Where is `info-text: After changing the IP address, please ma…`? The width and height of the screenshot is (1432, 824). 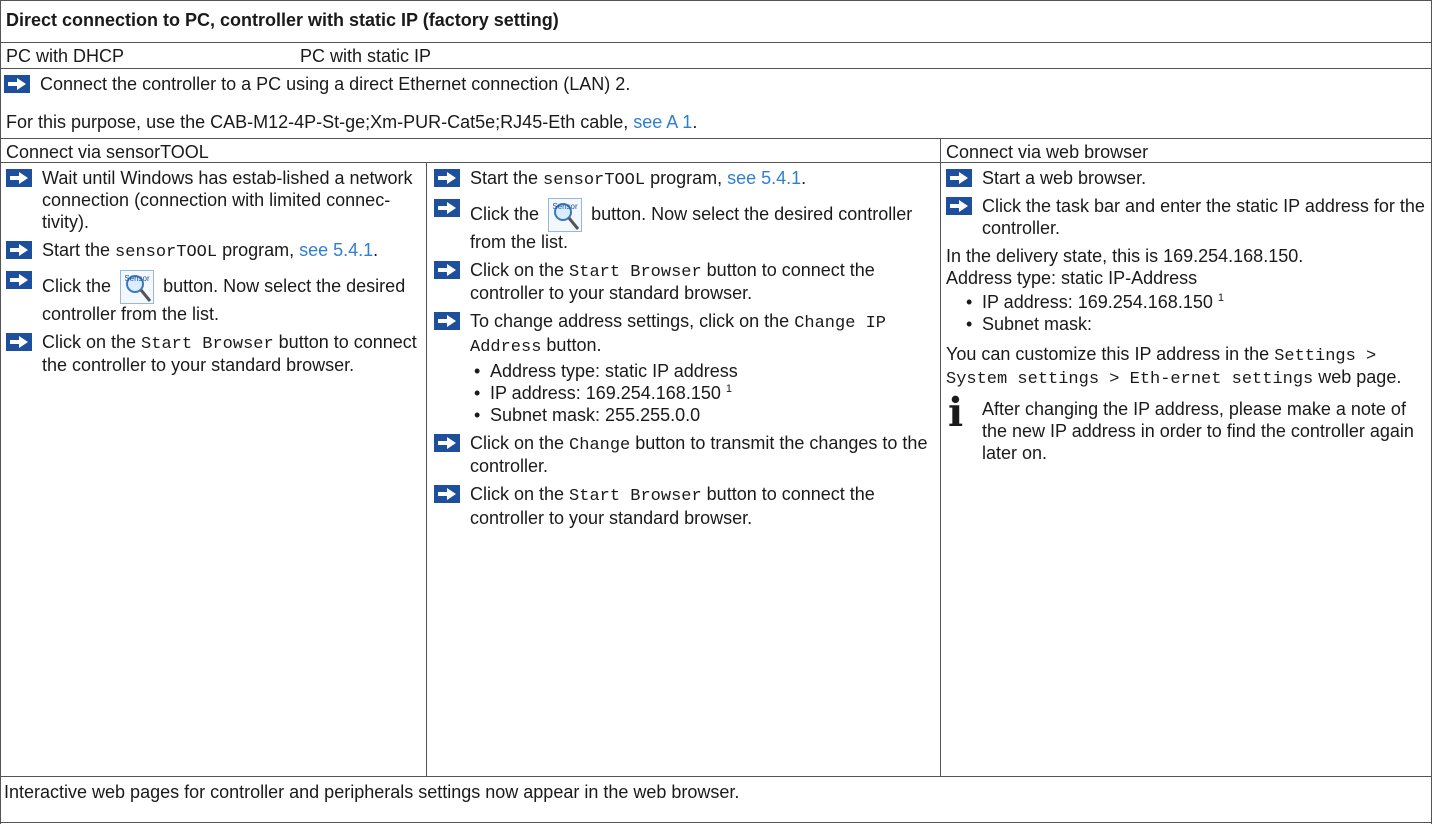 info-text: After changing the IP address, please ma… is located at coordinates (1198, 431).